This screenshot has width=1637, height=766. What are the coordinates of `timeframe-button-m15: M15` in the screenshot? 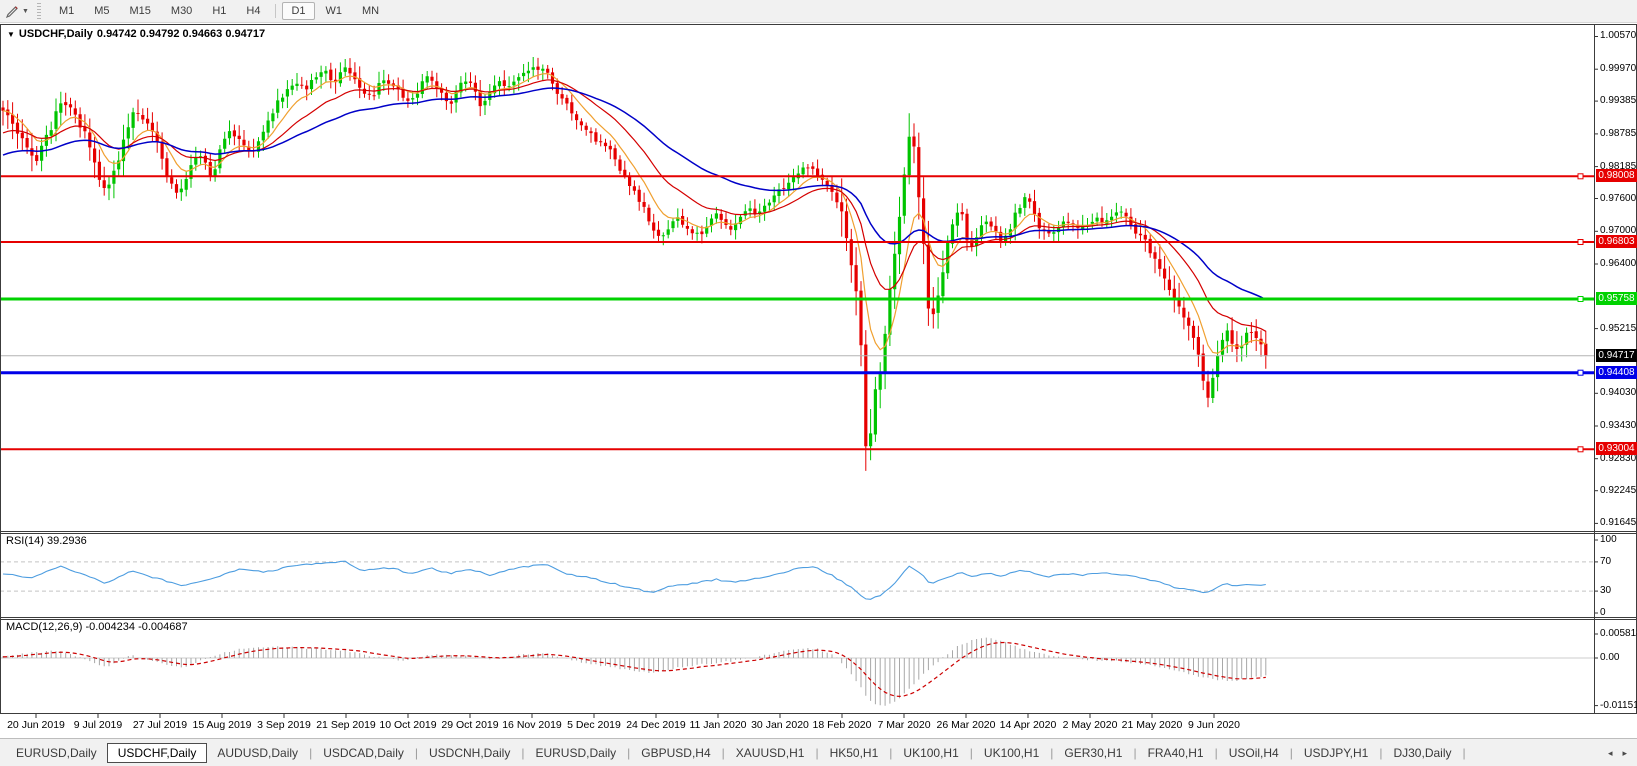 It's located at (140, 11).